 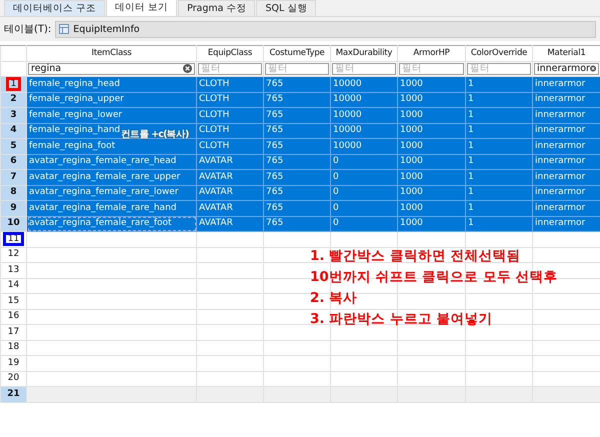 What do you see at coordinates (13, 115) in the screenshot?
I see `row-number: 3` at bounding box center [13, 115].